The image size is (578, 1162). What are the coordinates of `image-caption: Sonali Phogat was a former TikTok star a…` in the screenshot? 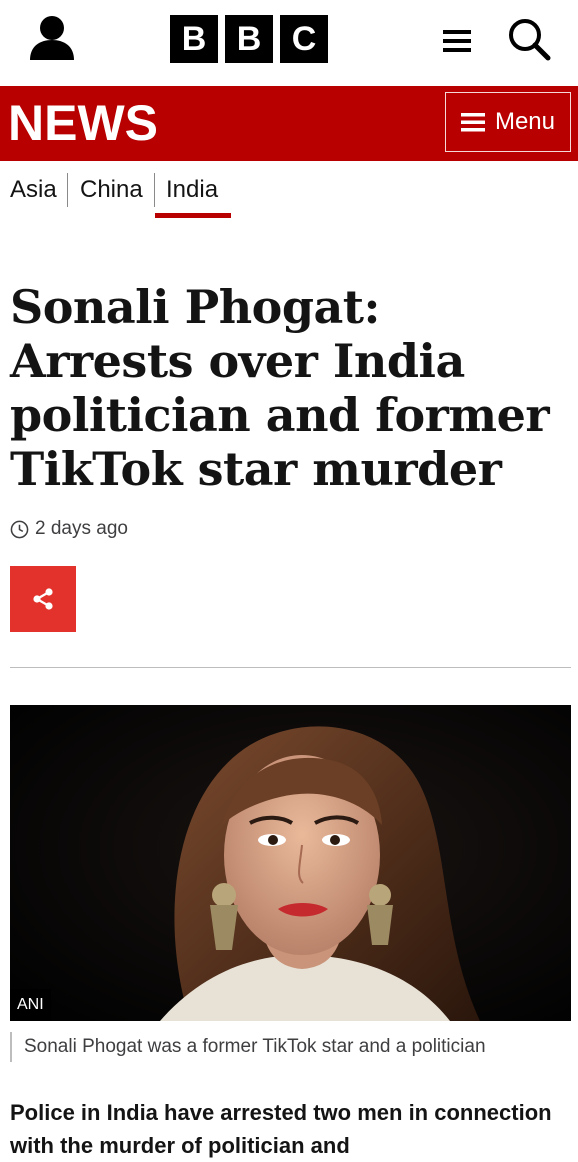 It's located at (290, 1047).